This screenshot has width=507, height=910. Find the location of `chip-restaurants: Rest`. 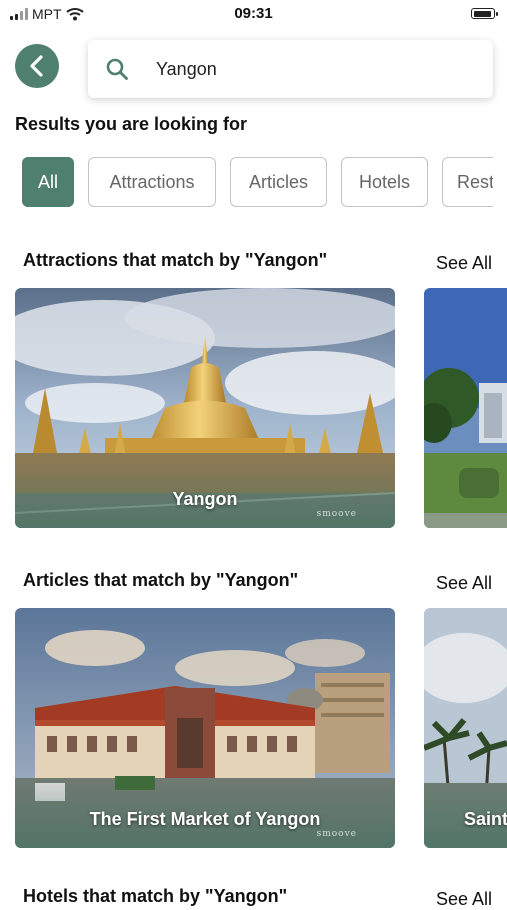

chip-restaurants: Rest is located at coordinates (467, 182).